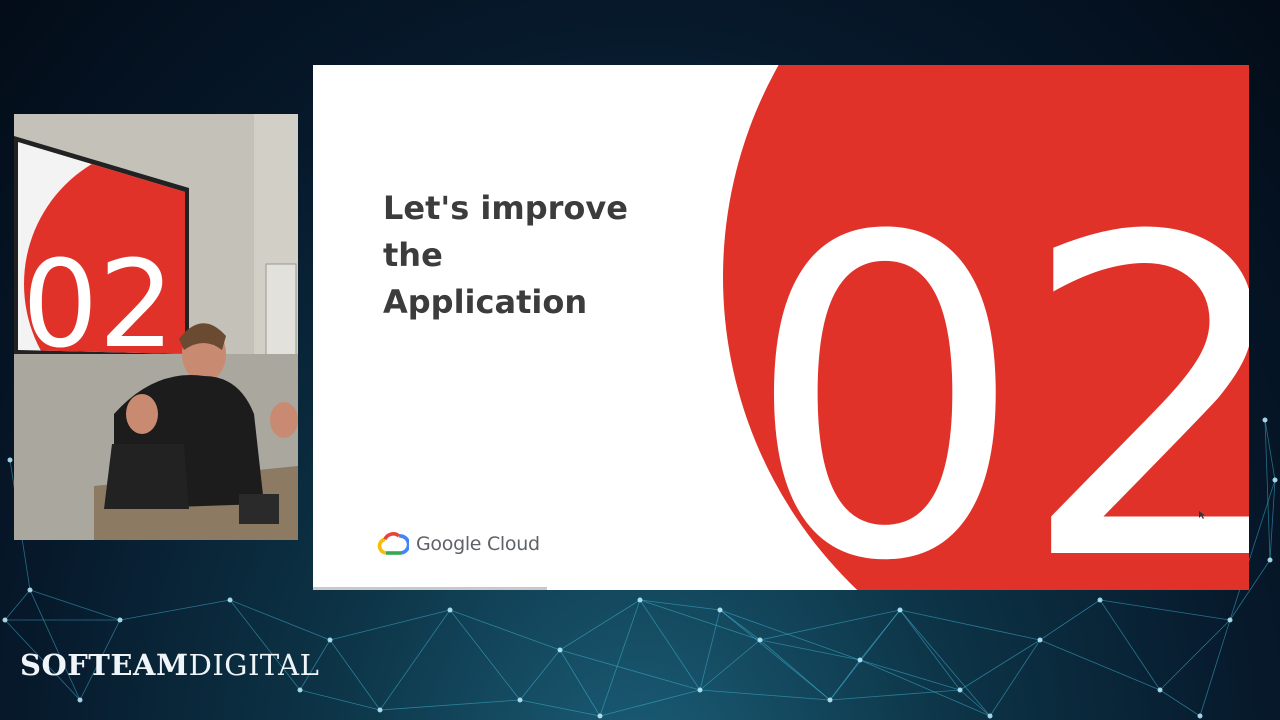 Image resolution: width=1280 pixels, height=720 pixels. What do you see at coordinates (413, 255) in the screenshot?
I see `title-line: the` at bounding box center [413, 255].